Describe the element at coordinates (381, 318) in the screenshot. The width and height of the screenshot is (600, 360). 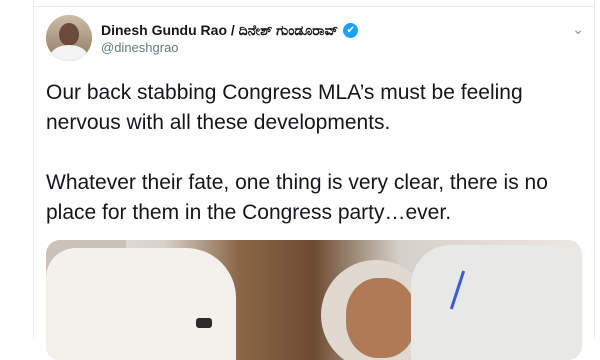
I see `photo-center-face` at that location.